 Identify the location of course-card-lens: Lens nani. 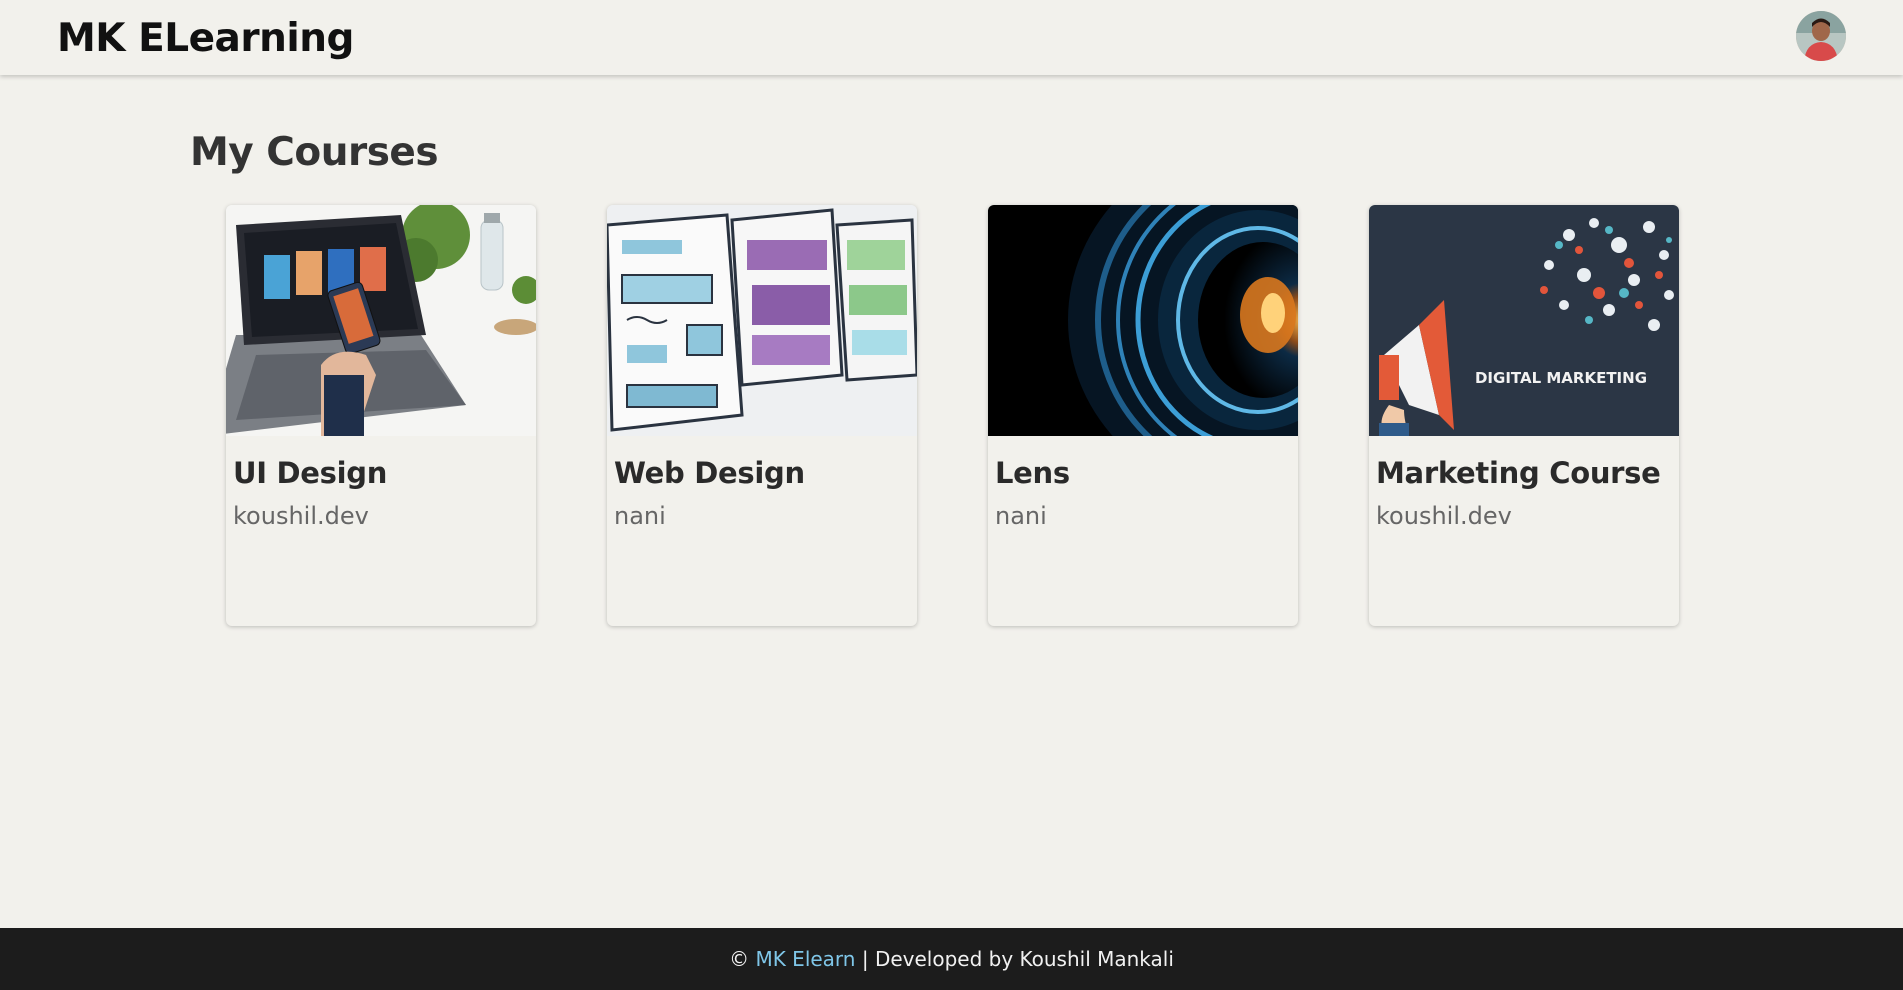
(1143, 415).